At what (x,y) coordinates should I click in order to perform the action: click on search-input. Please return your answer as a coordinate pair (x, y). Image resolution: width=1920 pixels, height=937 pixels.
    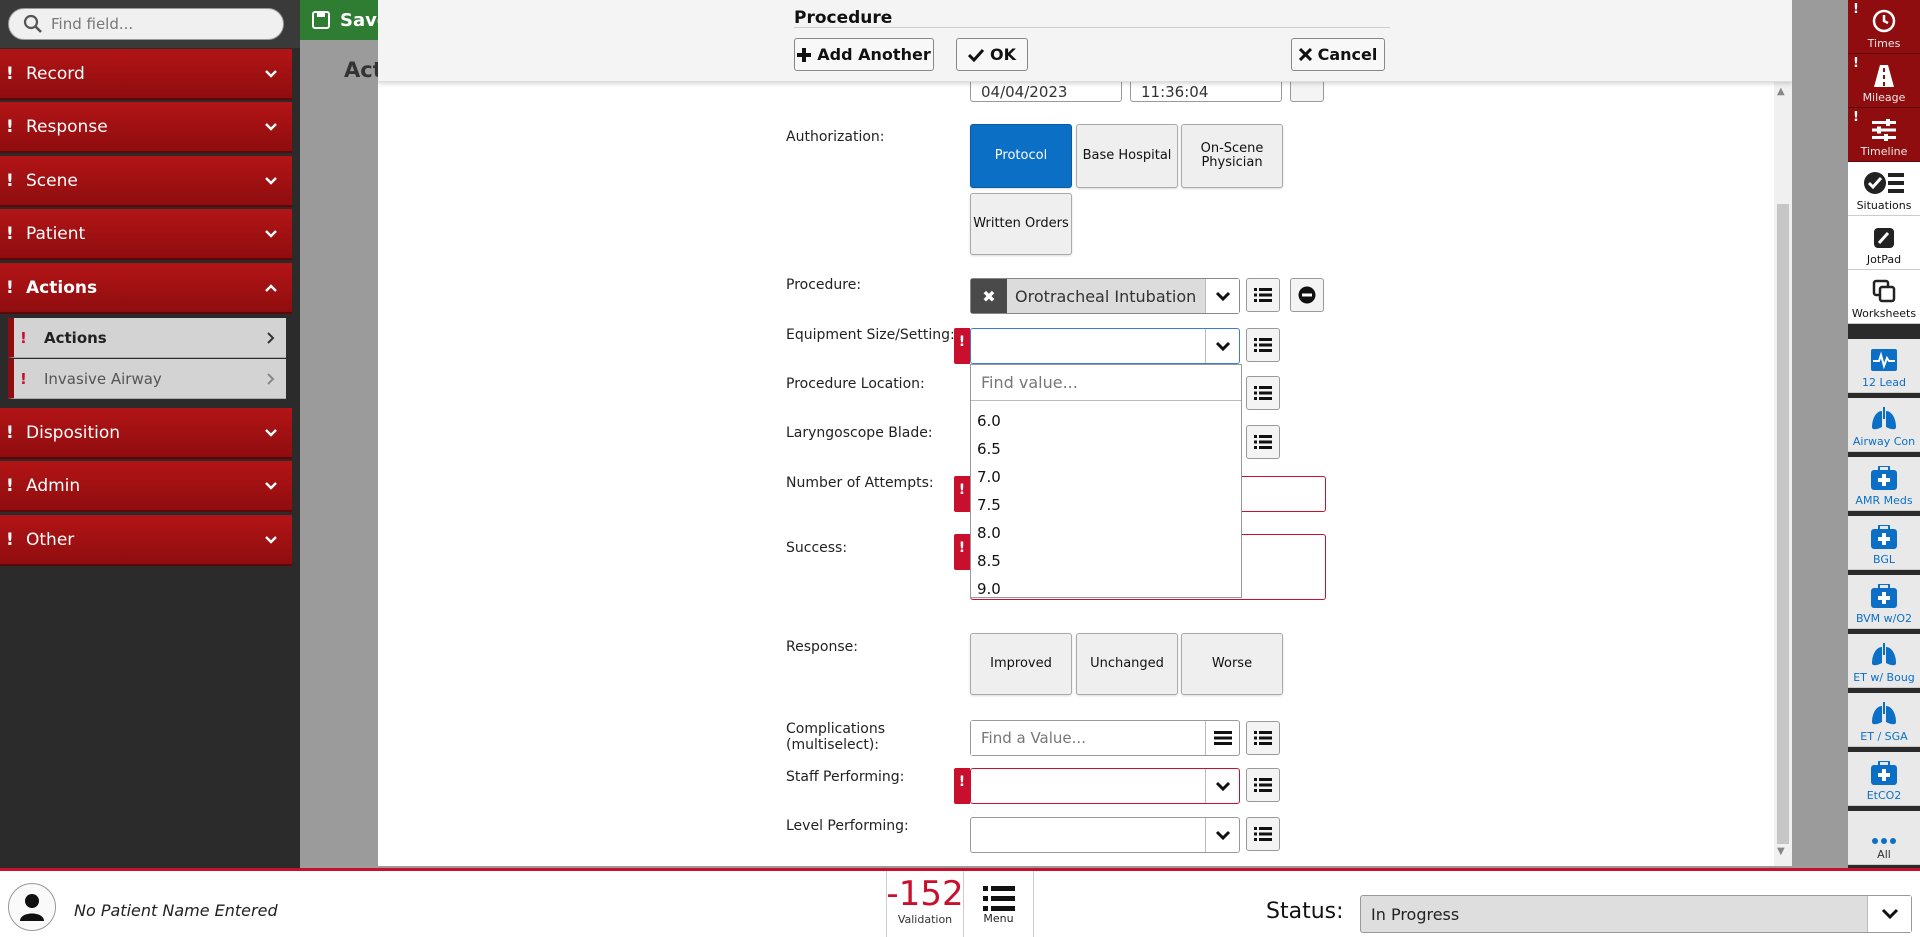
    Looking at the image, I should click on (161, 24).